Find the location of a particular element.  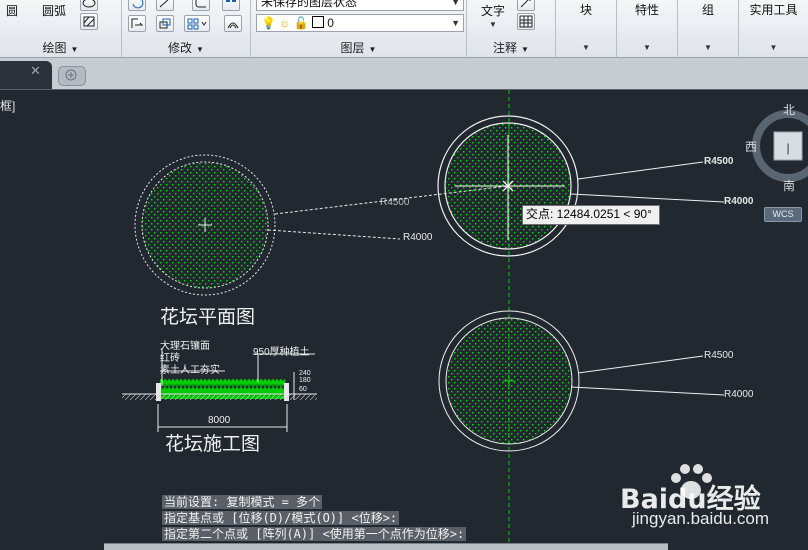

command-prompt-line: 指定第二个点或 [阵列(A)] <使用第一个点作为位移>: is located at coordinates (314, 534).